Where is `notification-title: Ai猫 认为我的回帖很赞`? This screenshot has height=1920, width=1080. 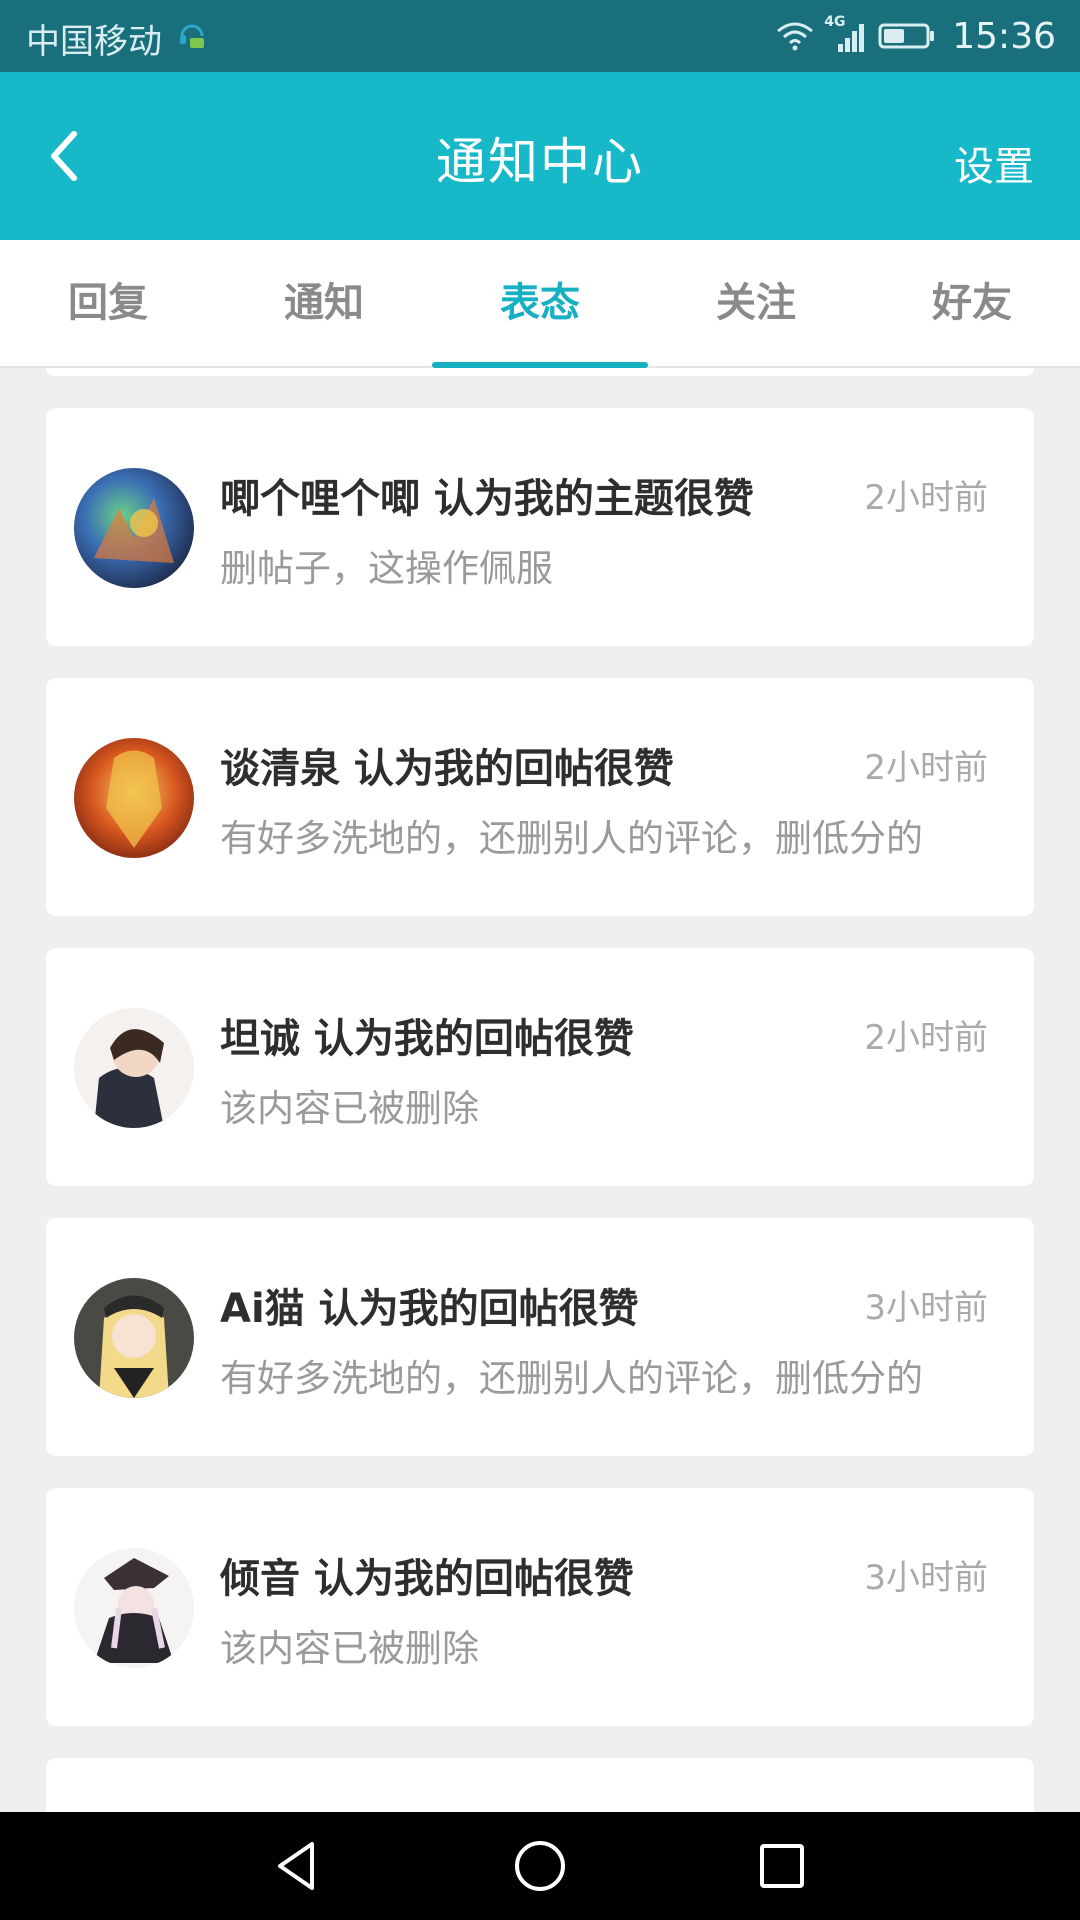 notification-title: Ai猫 认为我的回帖很赞 is located at coordinates (429, 1309).